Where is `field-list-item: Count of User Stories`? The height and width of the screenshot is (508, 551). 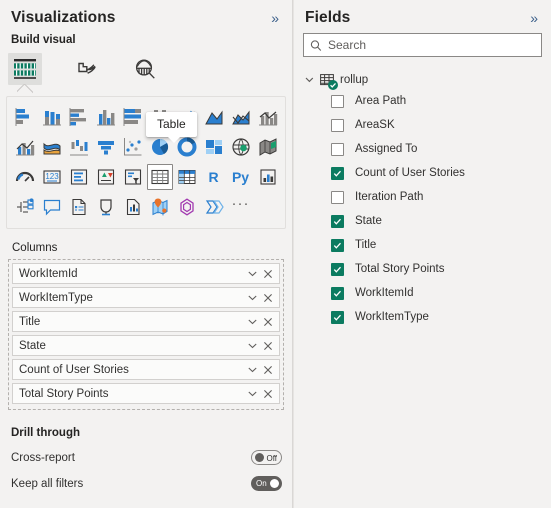 field-list-item: Count of User Stories is located at coordinates (422, 173).